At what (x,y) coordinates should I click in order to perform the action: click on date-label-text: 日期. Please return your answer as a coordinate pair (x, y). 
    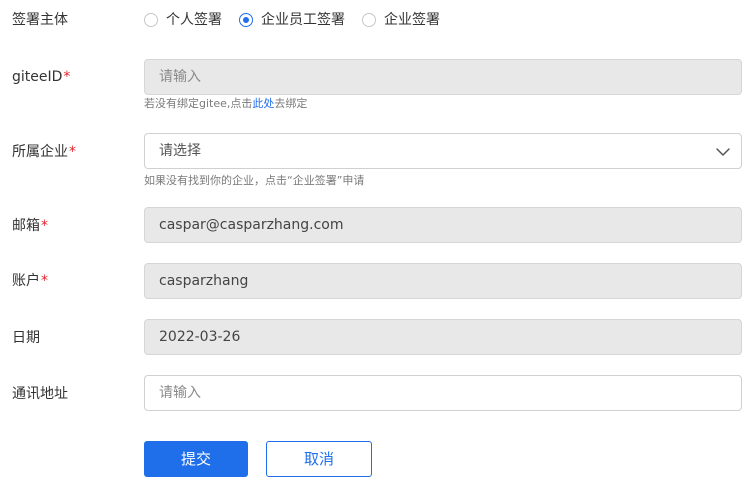
    Looking at the image, I should click on (26, 338).